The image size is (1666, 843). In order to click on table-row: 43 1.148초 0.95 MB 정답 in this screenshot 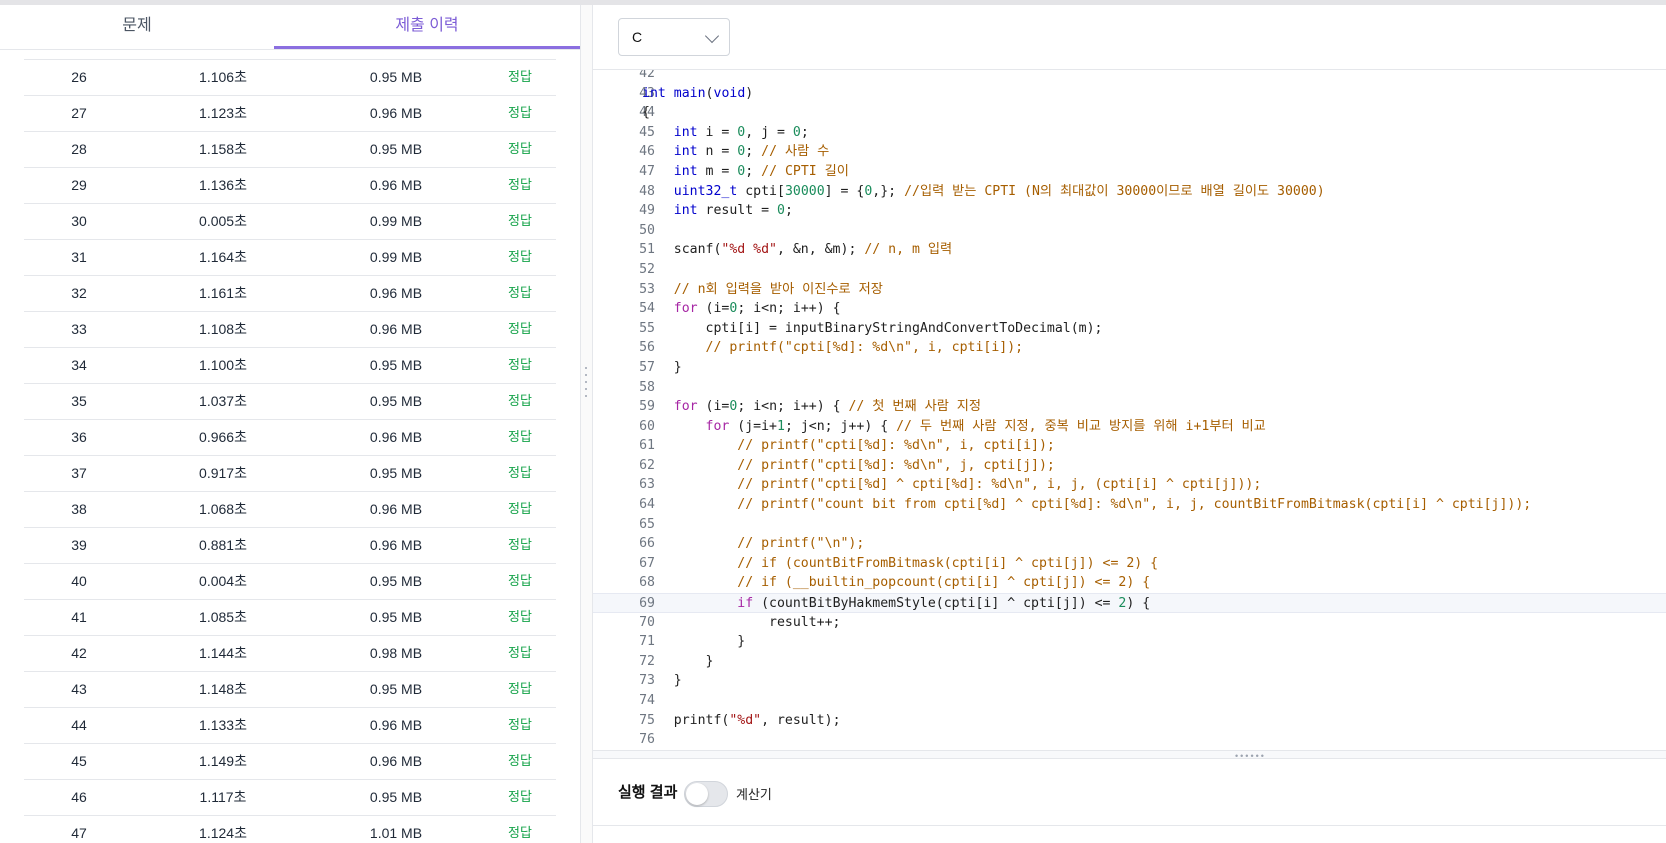, I will do `click(290, 690)`.